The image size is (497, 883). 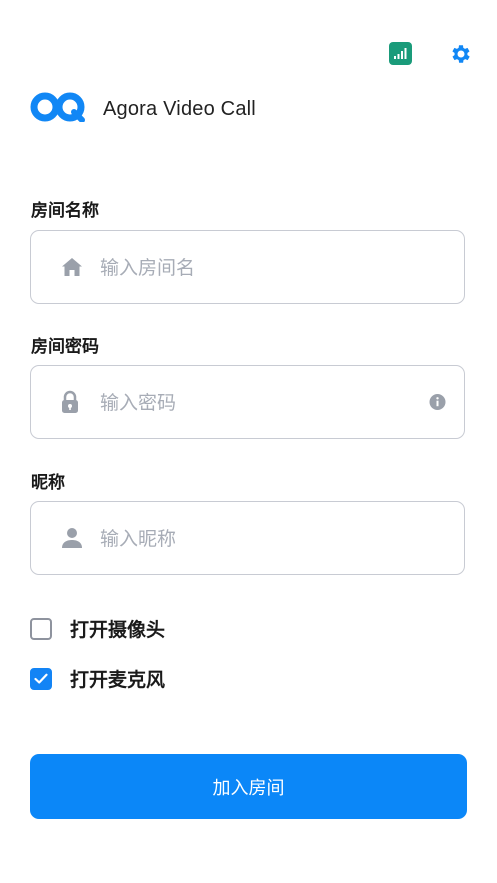 What do you see at coordinates (48, 483) in the screenshot?
I see `nickname-label: 昵称` at bounding box center [48, 483].